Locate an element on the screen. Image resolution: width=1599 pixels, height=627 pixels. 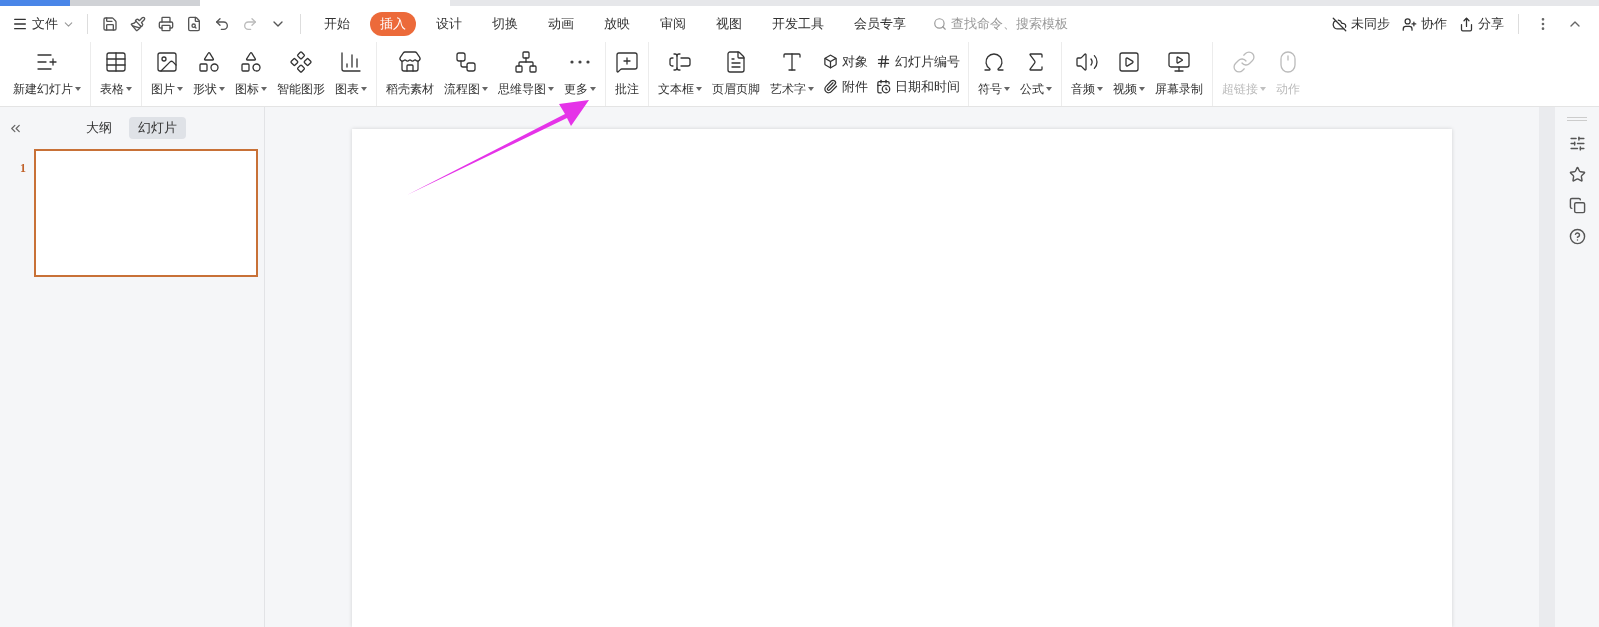
ribbon-button: 形状 is located at coordinates (209, 74).